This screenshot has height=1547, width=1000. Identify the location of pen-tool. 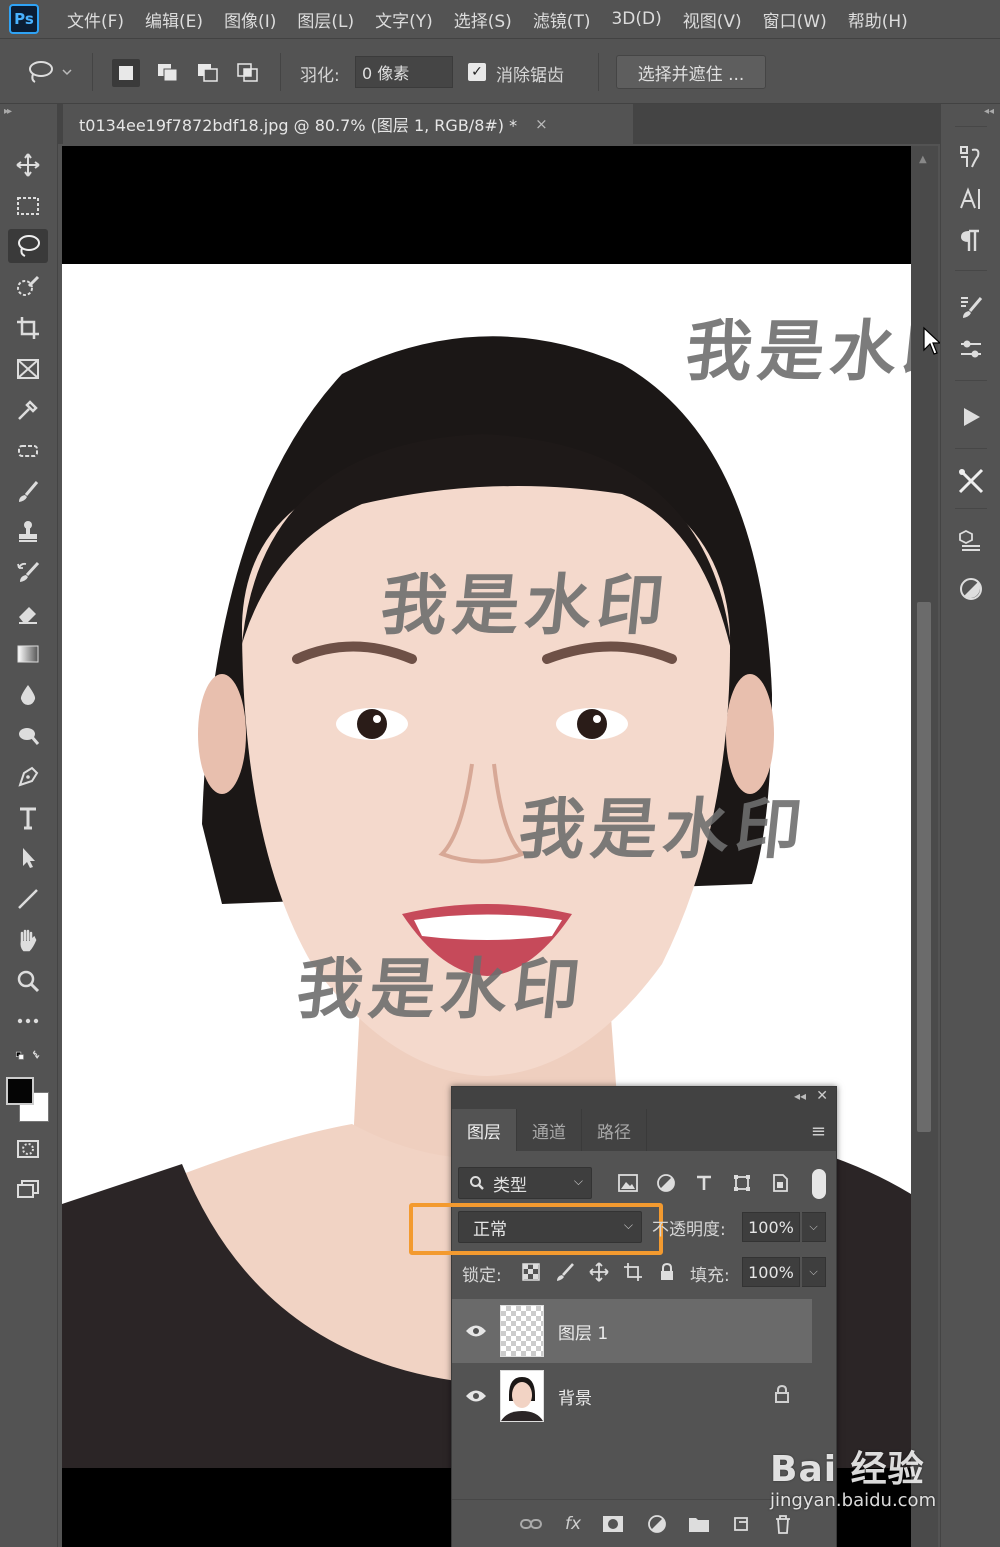
(28, 777).